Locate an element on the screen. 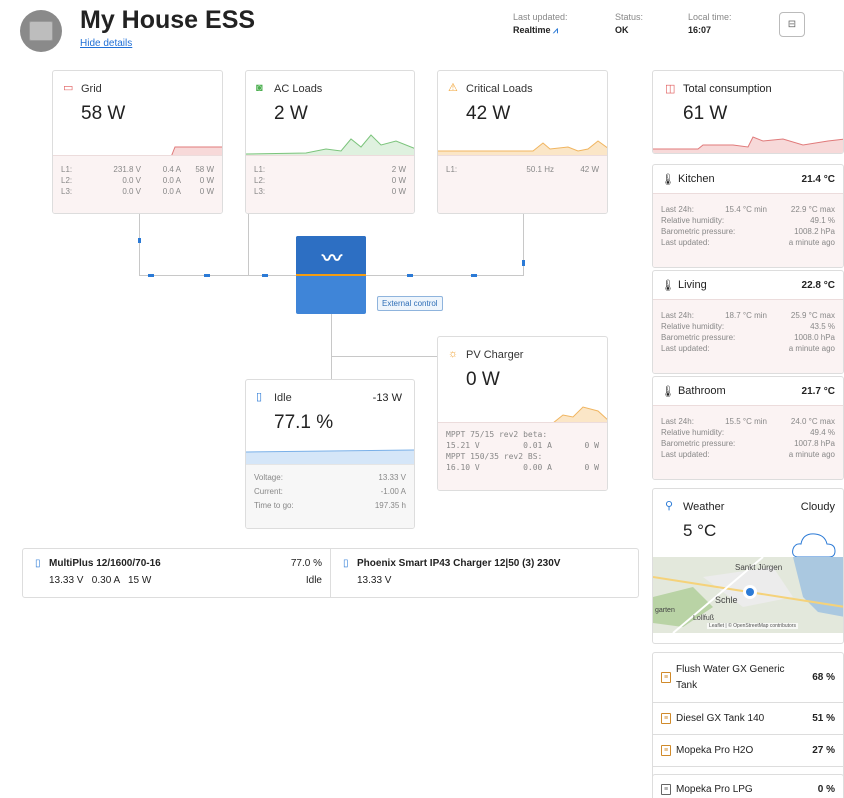  inverter-unit: 〰 is located at coordinates (331, 275).